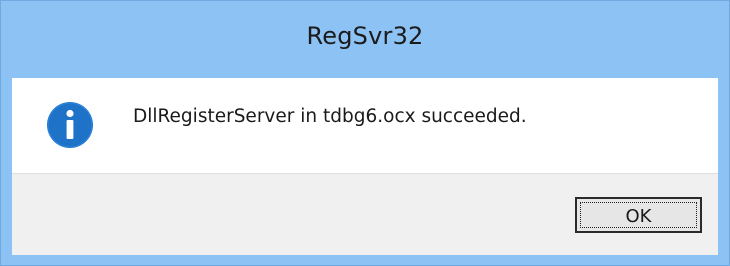 Image resolution: width=730 pixels, height=266 pixels. I want to click on ok-button: OK, so click(638, 215).